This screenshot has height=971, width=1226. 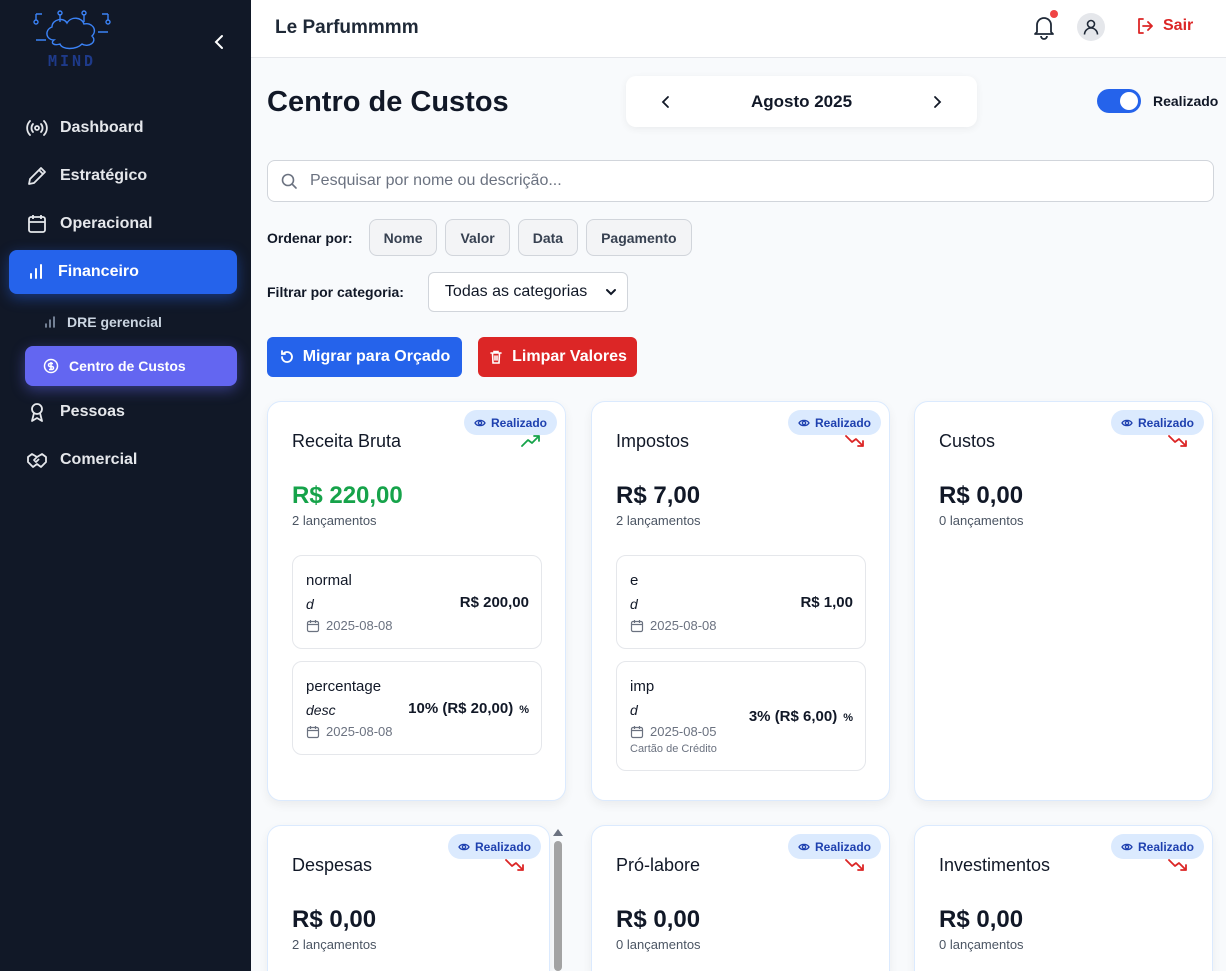 What do you see at coordinates (347, 441) in the screenshot?
I see `card-title: Receita Bruta` at bounding box center [347, 441].